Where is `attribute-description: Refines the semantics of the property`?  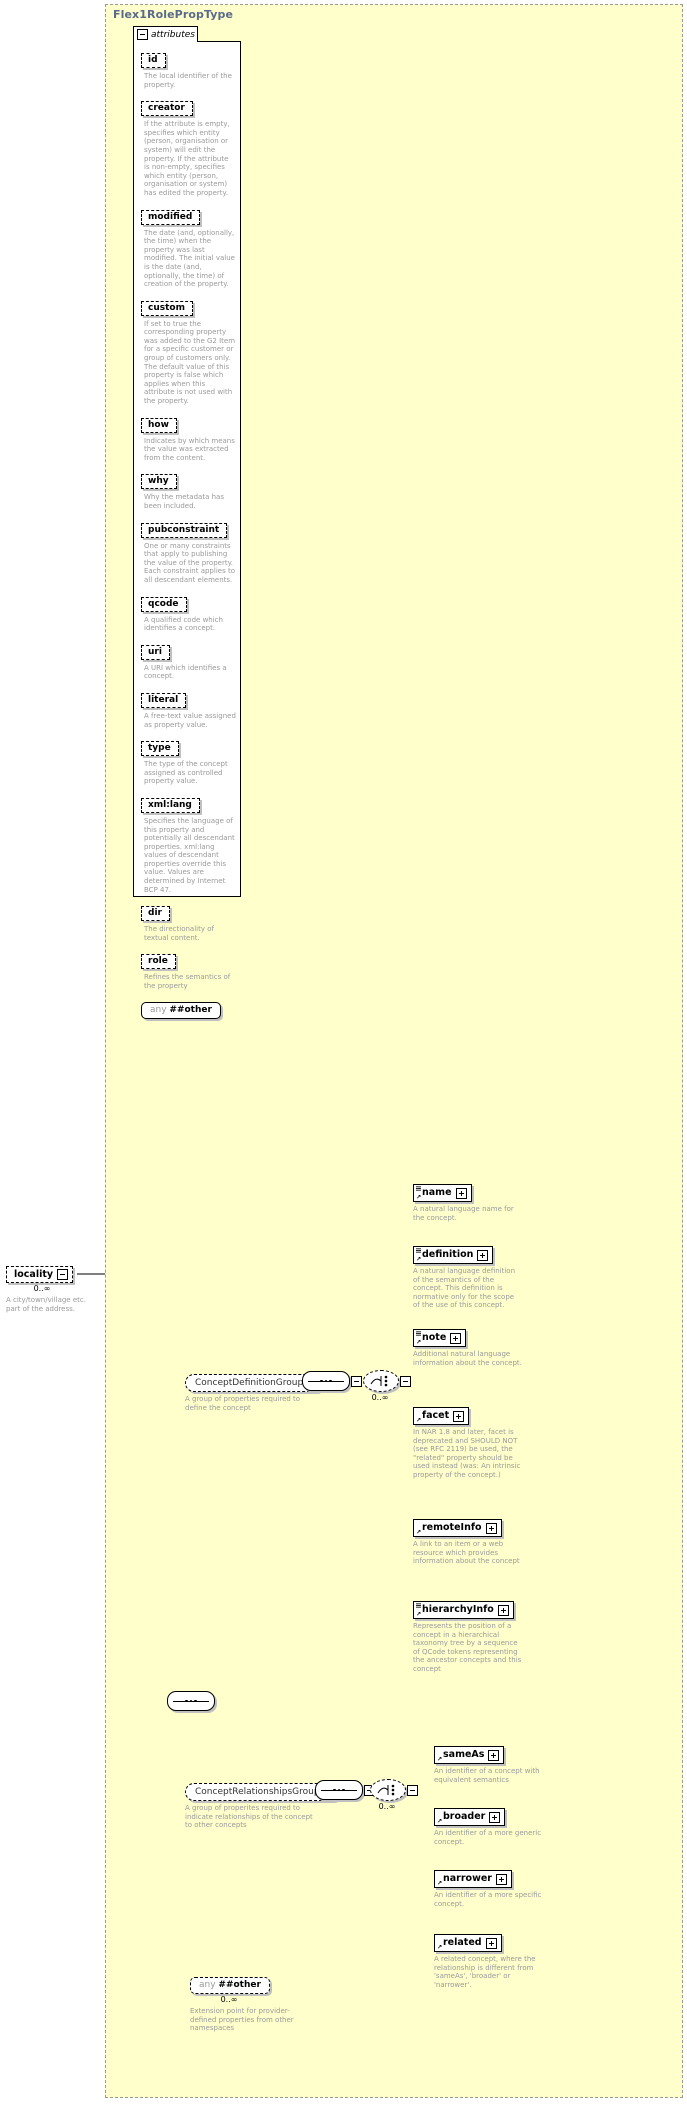
attribute-description: Refines the semantics of the property is located at coordinates (187, 982).